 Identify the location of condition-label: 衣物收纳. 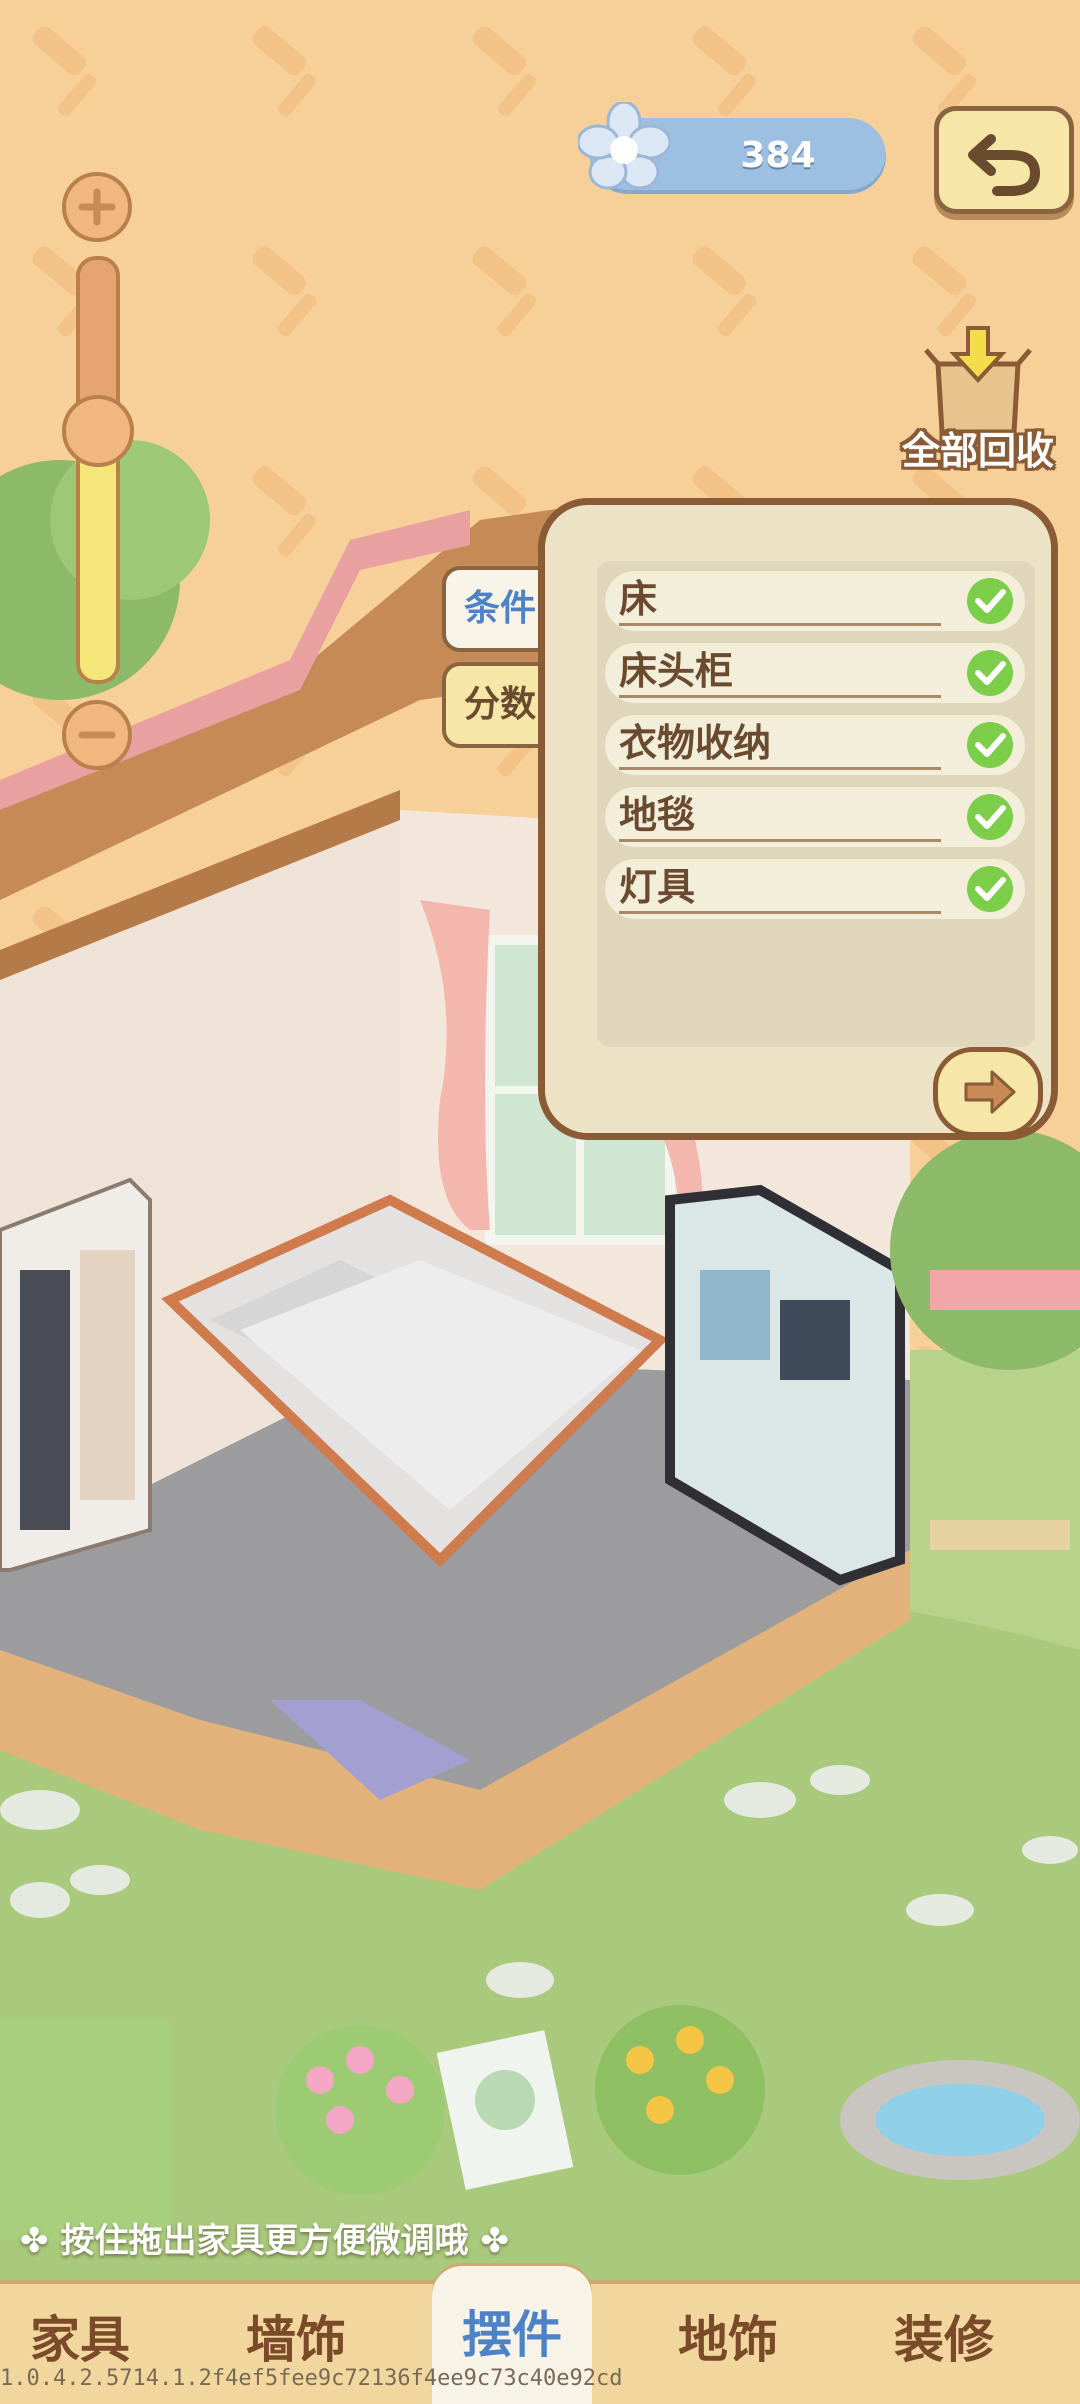
(780, 742).